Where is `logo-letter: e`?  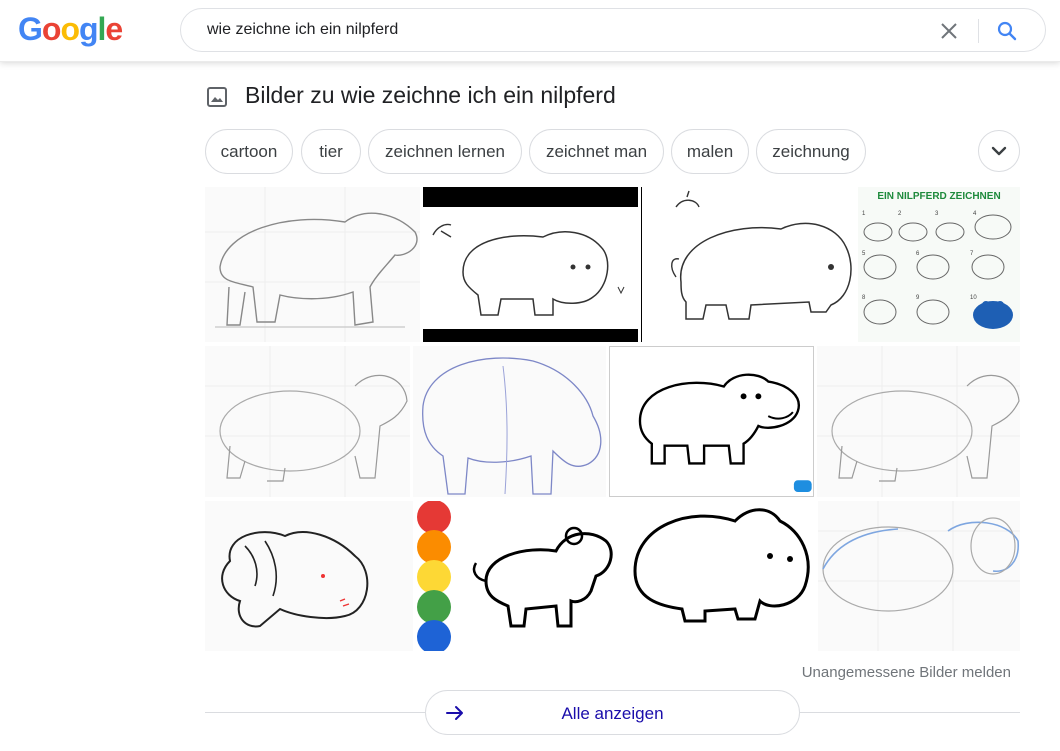
logo-letter: e is located at coordinates (114, 29).